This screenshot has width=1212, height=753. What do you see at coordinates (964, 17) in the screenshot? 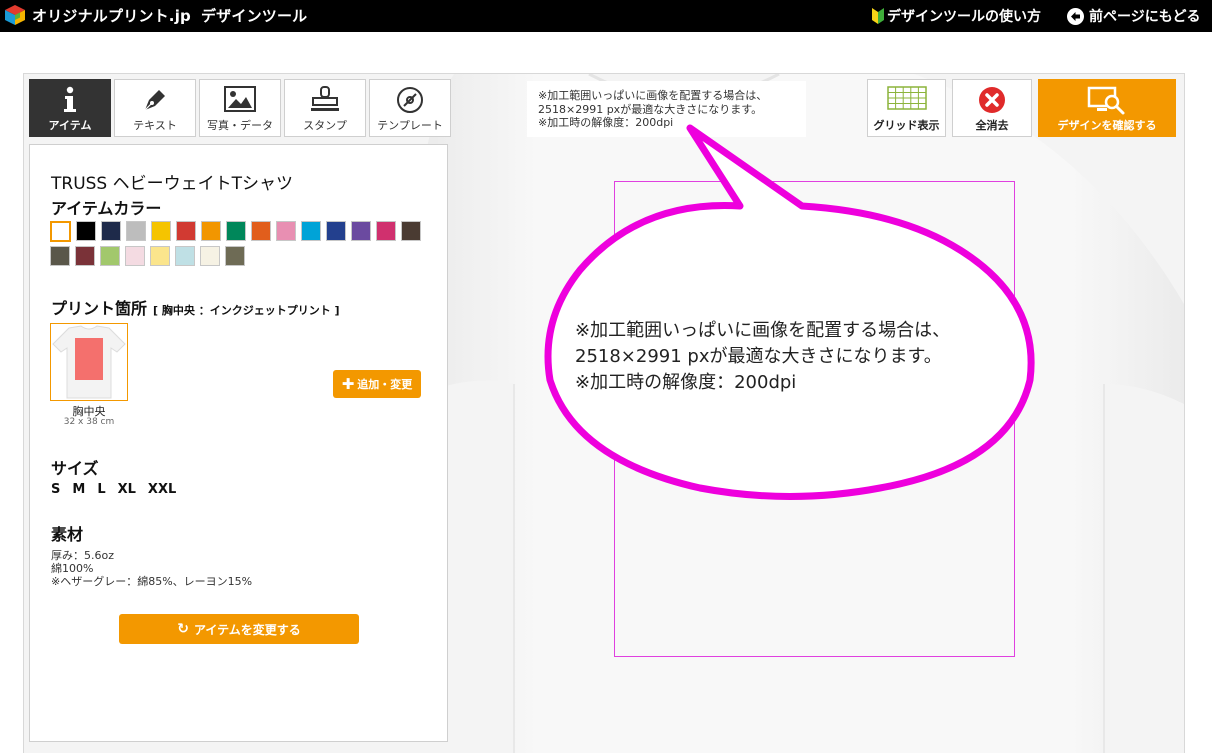
I see `howto-label: デザインツールの使い方` at bounding box center [964, 17].